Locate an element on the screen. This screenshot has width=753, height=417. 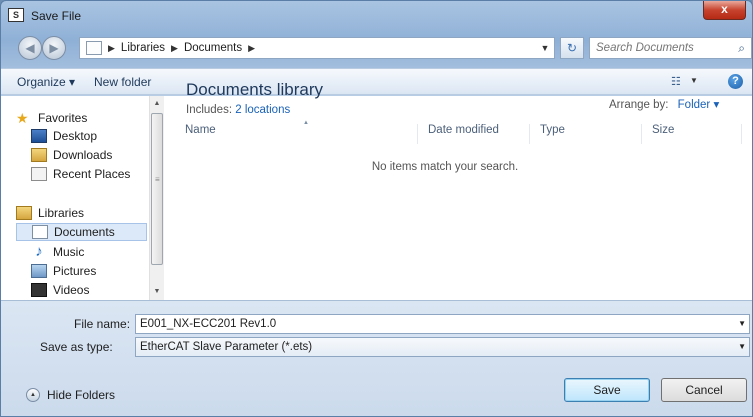
arrange-by-label: Arrange by: is located at coordinates (639, 105).